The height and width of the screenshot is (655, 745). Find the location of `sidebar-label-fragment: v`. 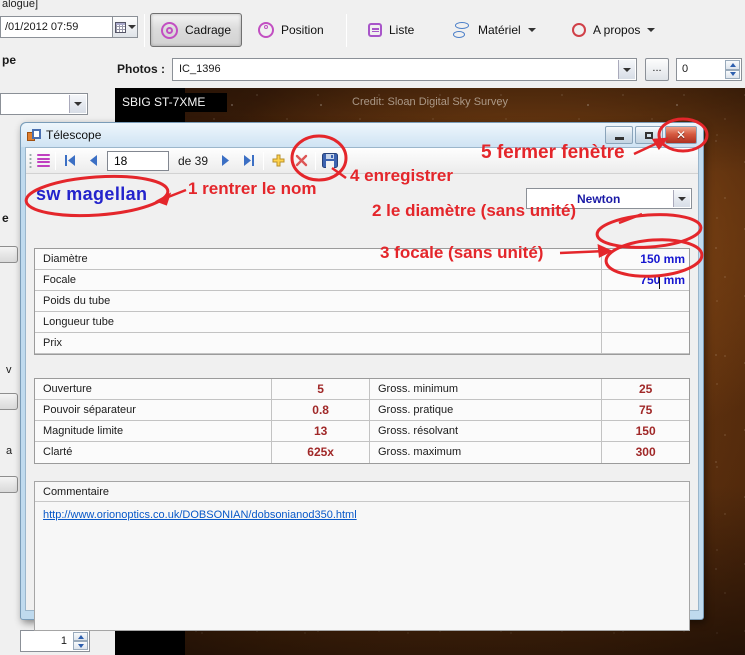

sidebar-label-fragment: v is located at coordinates (9, 370).